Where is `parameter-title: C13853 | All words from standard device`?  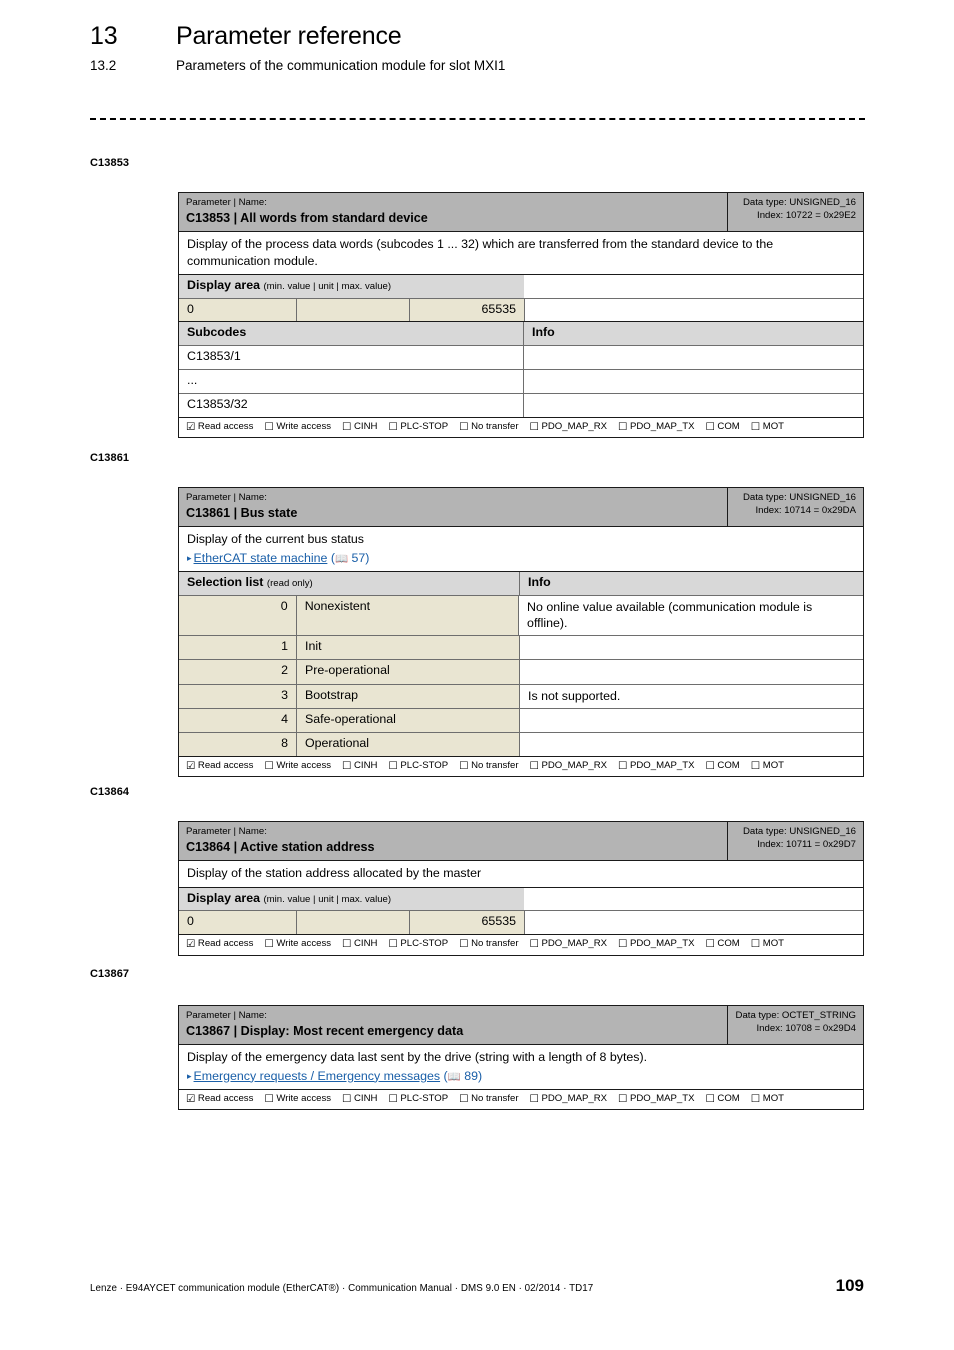 parameter-title: C13853 | All words from standard device is located at coordinates (307, 218).